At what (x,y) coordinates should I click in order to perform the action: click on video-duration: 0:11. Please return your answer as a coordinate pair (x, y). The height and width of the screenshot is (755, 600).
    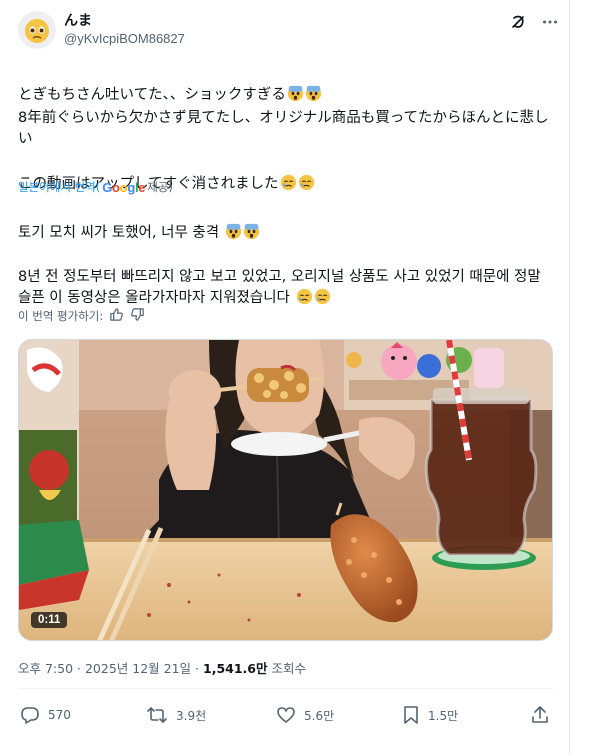
    Looking at the image, I should click on (49, 620).